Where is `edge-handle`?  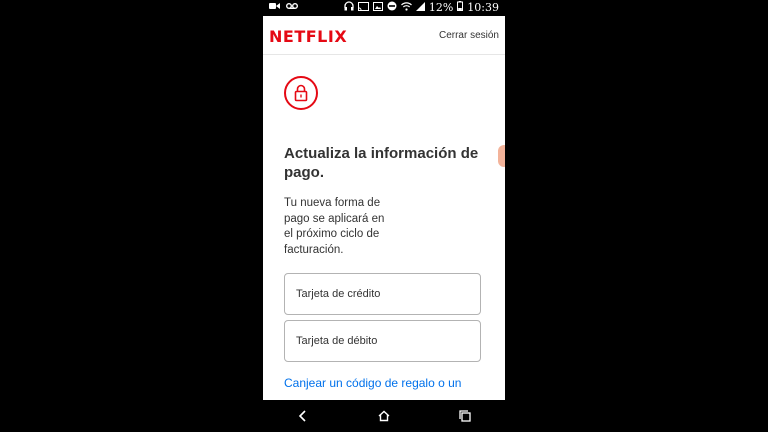
edge-handle is located at coordinates (501, 156).